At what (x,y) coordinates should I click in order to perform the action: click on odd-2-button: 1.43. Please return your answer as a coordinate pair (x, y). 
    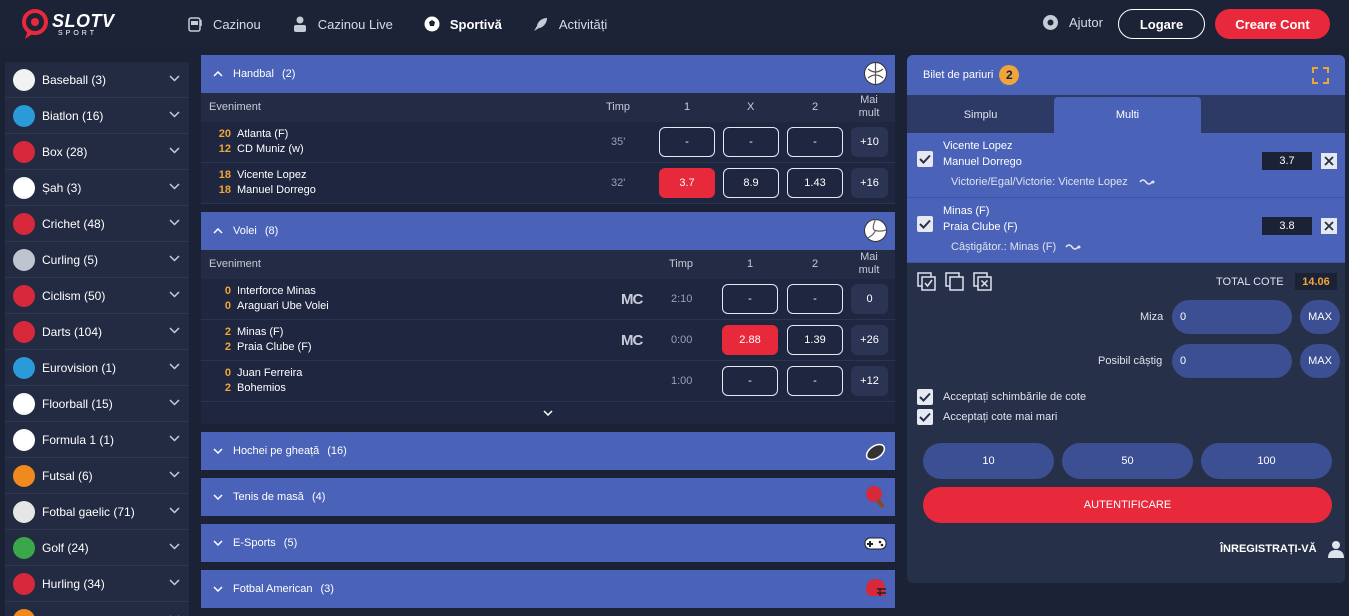
    Looking at the image, I should click on (815, 183).